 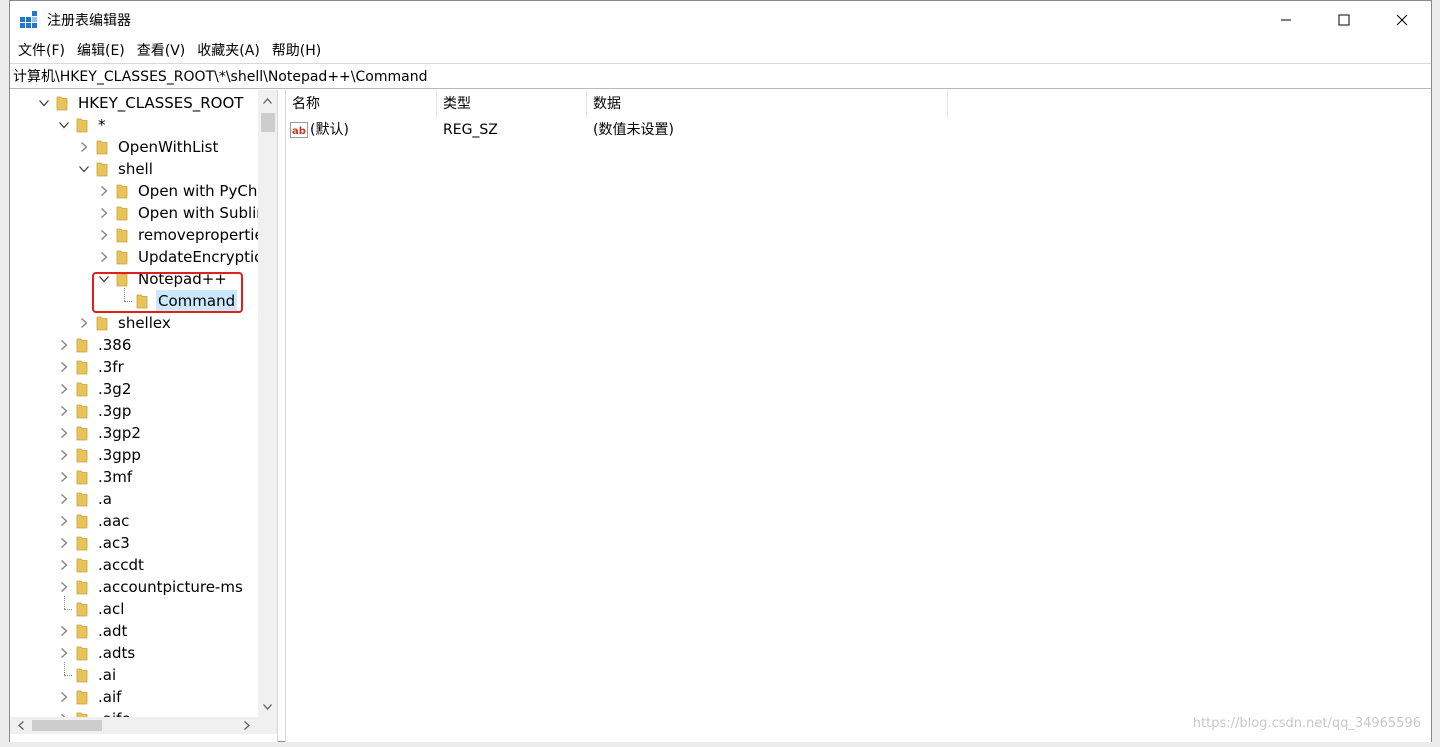 I want to click on tree-node-label: .aifc, so click(x=114, y=712).